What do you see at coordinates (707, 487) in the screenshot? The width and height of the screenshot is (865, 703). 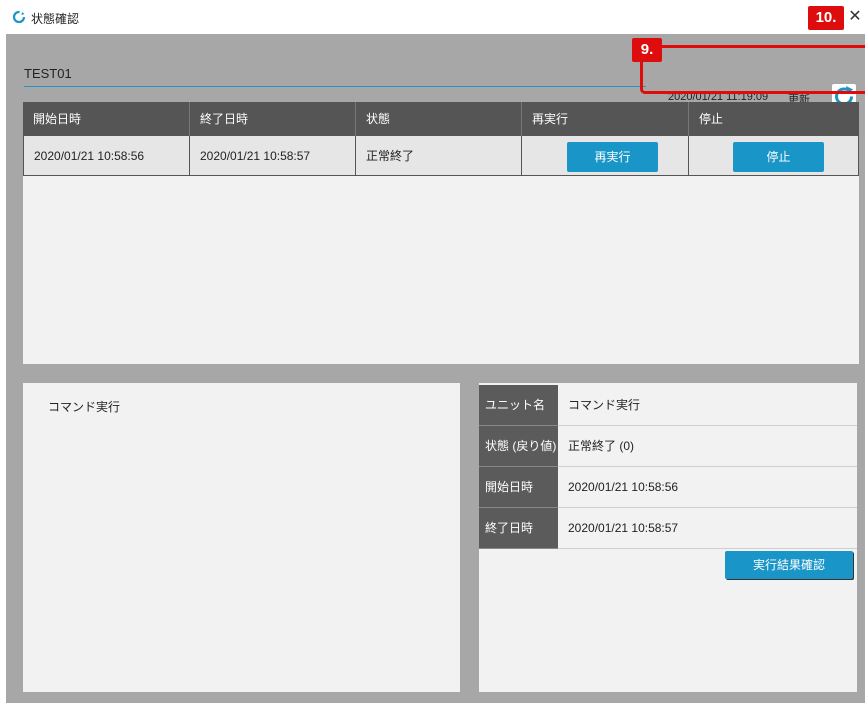 I see `detail-value-start: 2020/01/21 10:58:56` at bounding box center [707, 487].